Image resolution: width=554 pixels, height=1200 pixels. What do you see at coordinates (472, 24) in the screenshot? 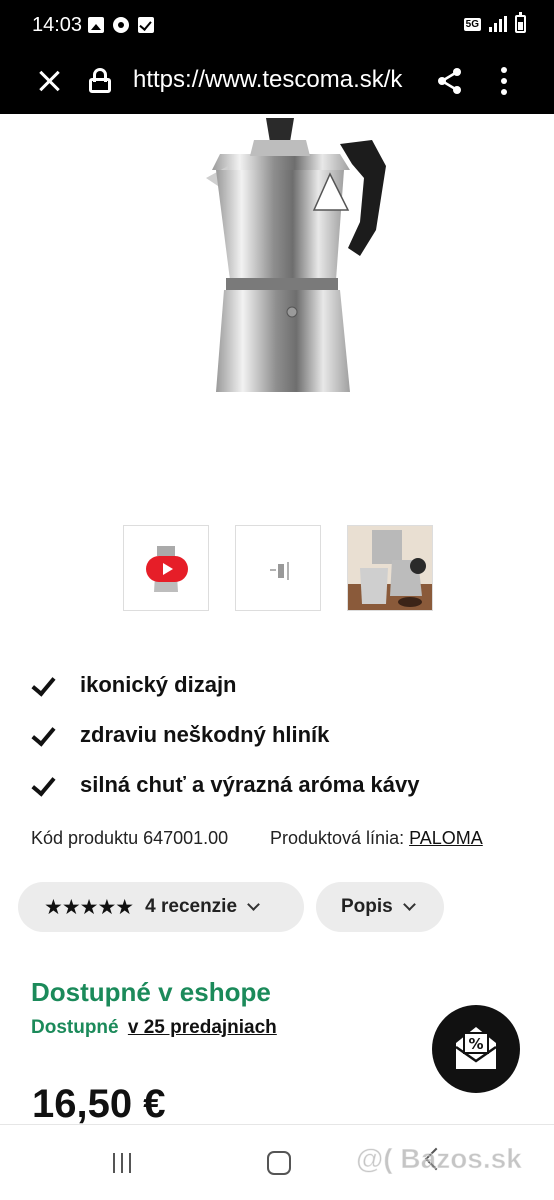
I see `network-5g-icon: 5G` at bounding box center [472, 24].